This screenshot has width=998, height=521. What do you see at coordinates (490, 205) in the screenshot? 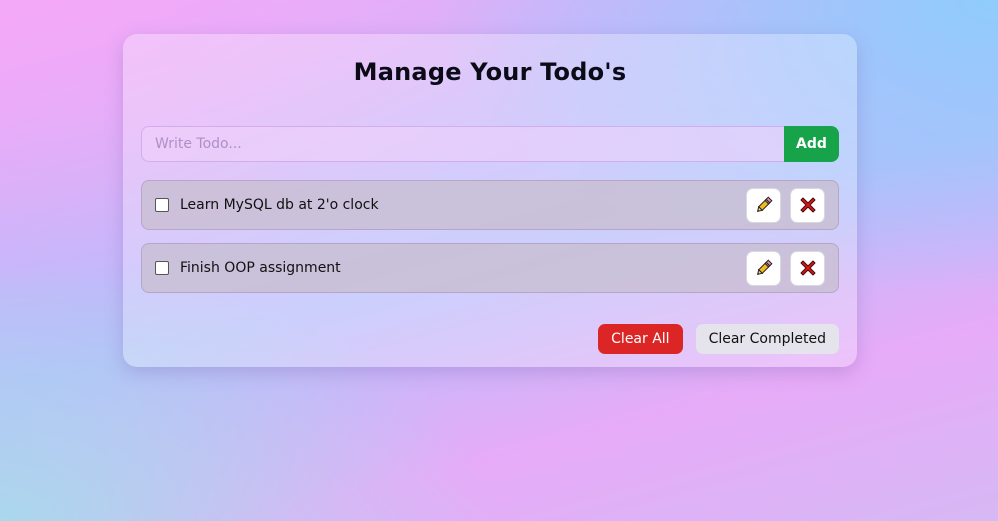
I see `todo-item: Learn MySQL db at 2'o clock` at bounding box center [490, 205].